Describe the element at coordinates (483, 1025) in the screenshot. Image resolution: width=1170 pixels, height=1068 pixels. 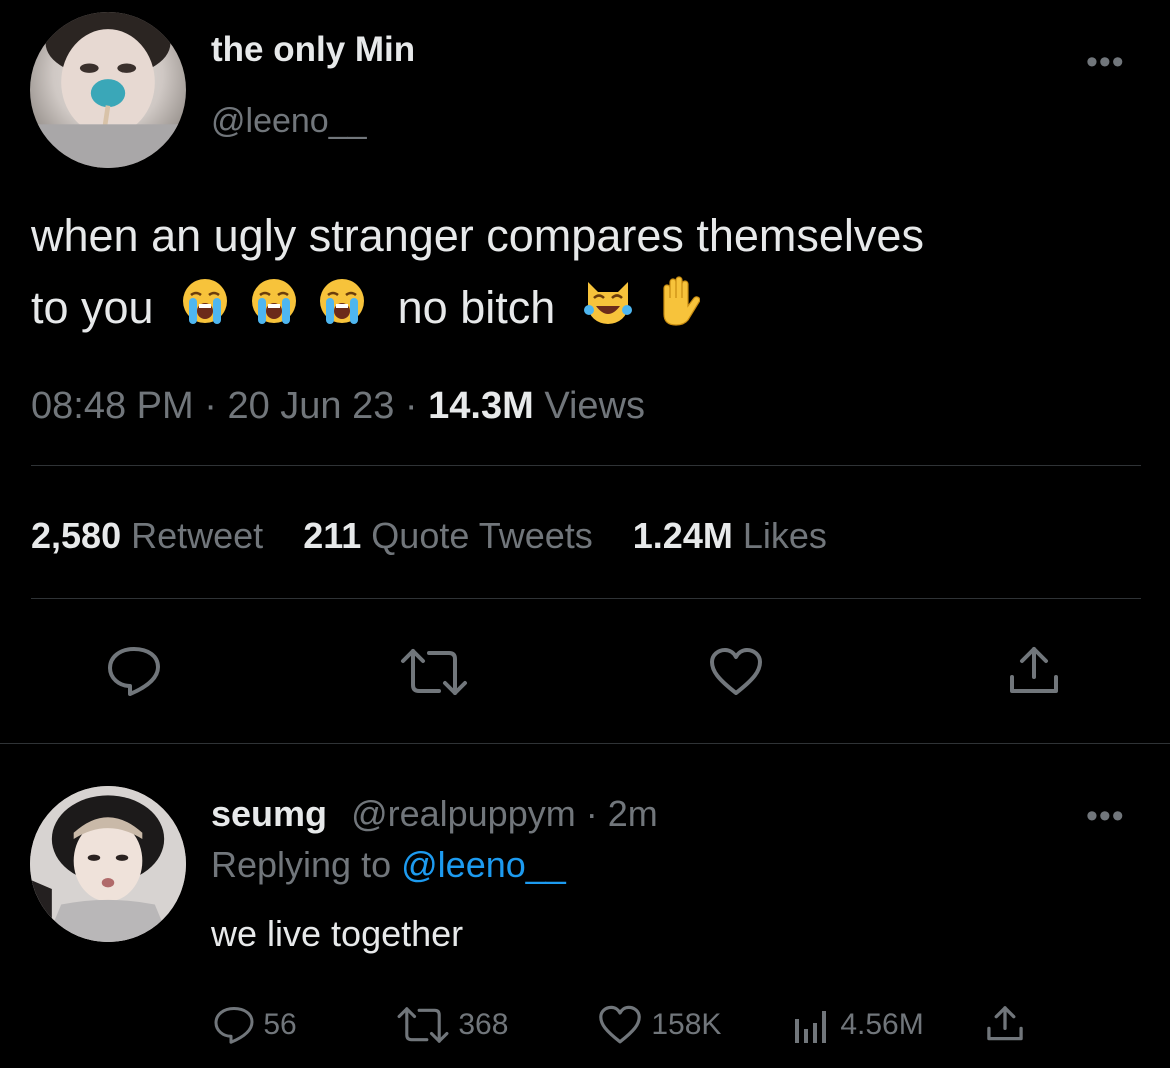
I see `retweet-count: 368` at that location.